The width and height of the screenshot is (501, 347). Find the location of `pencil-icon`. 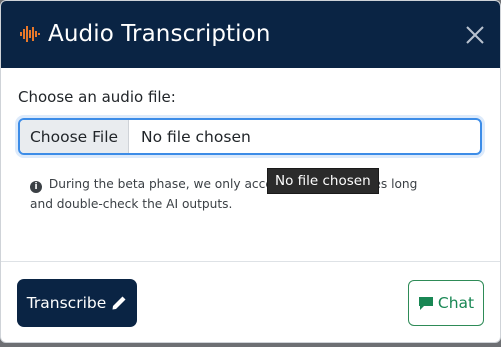

pencil-icon is located at coordinates (119, 303).